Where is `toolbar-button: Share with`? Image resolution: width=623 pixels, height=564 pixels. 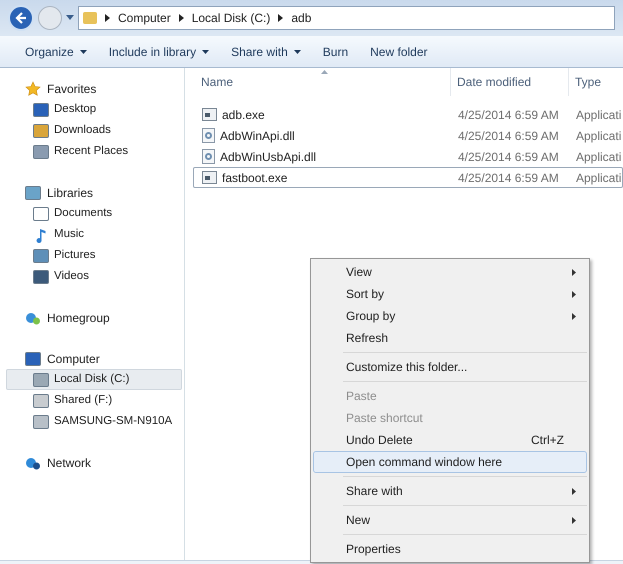
toolbar-button: Share with is located at coordinates (266, 51).